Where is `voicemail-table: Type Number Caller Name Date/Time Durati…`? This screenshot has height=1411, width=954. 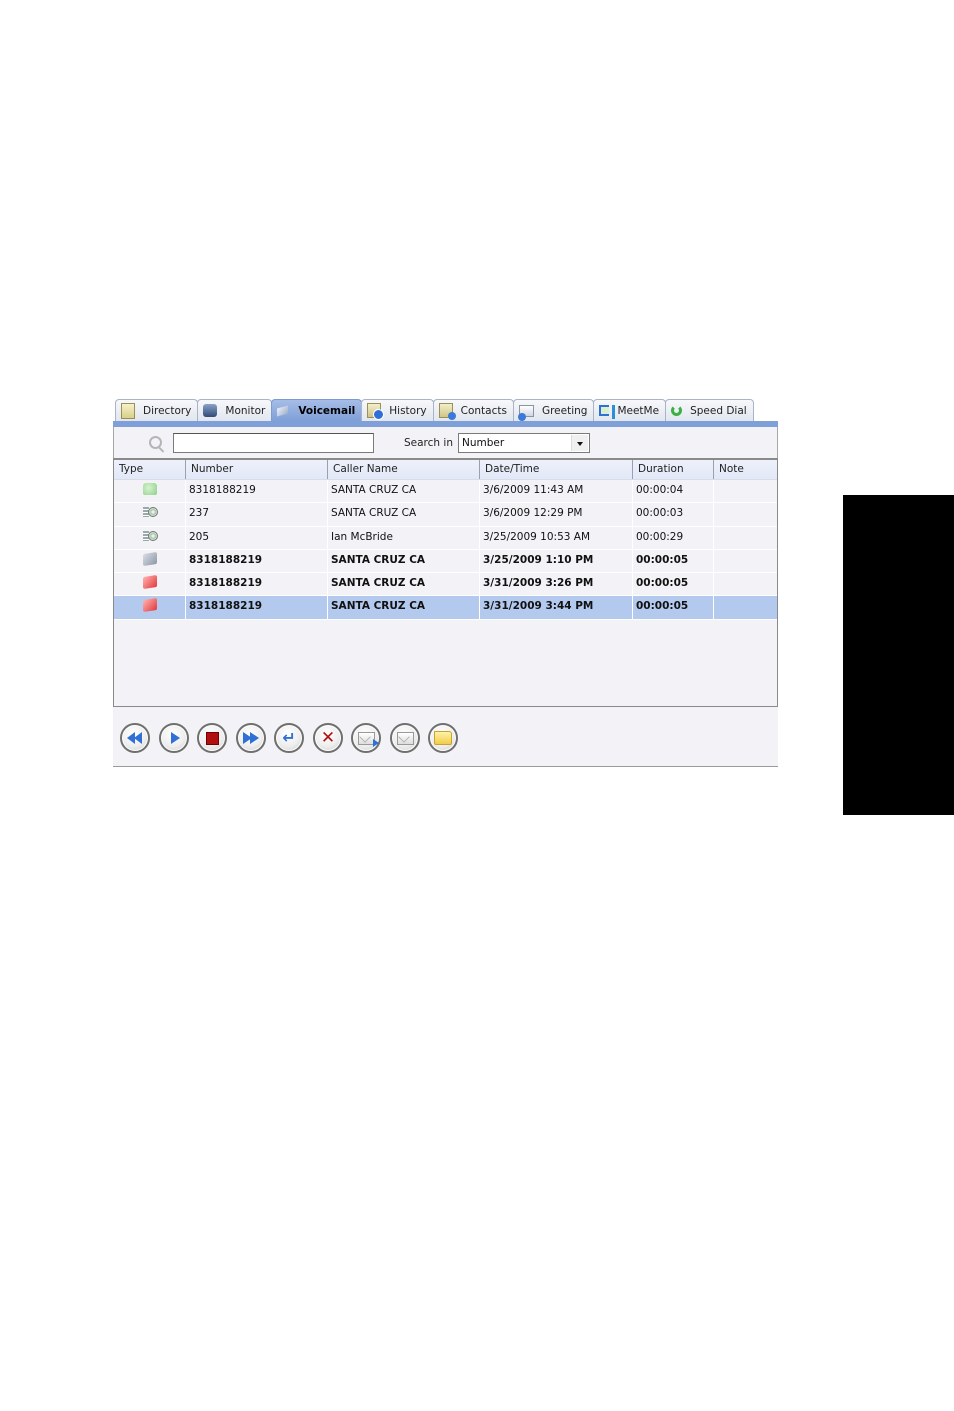 voicemail-table: Type Number Caller Name Date/Time Durati… is located at coordinates (445, 582).